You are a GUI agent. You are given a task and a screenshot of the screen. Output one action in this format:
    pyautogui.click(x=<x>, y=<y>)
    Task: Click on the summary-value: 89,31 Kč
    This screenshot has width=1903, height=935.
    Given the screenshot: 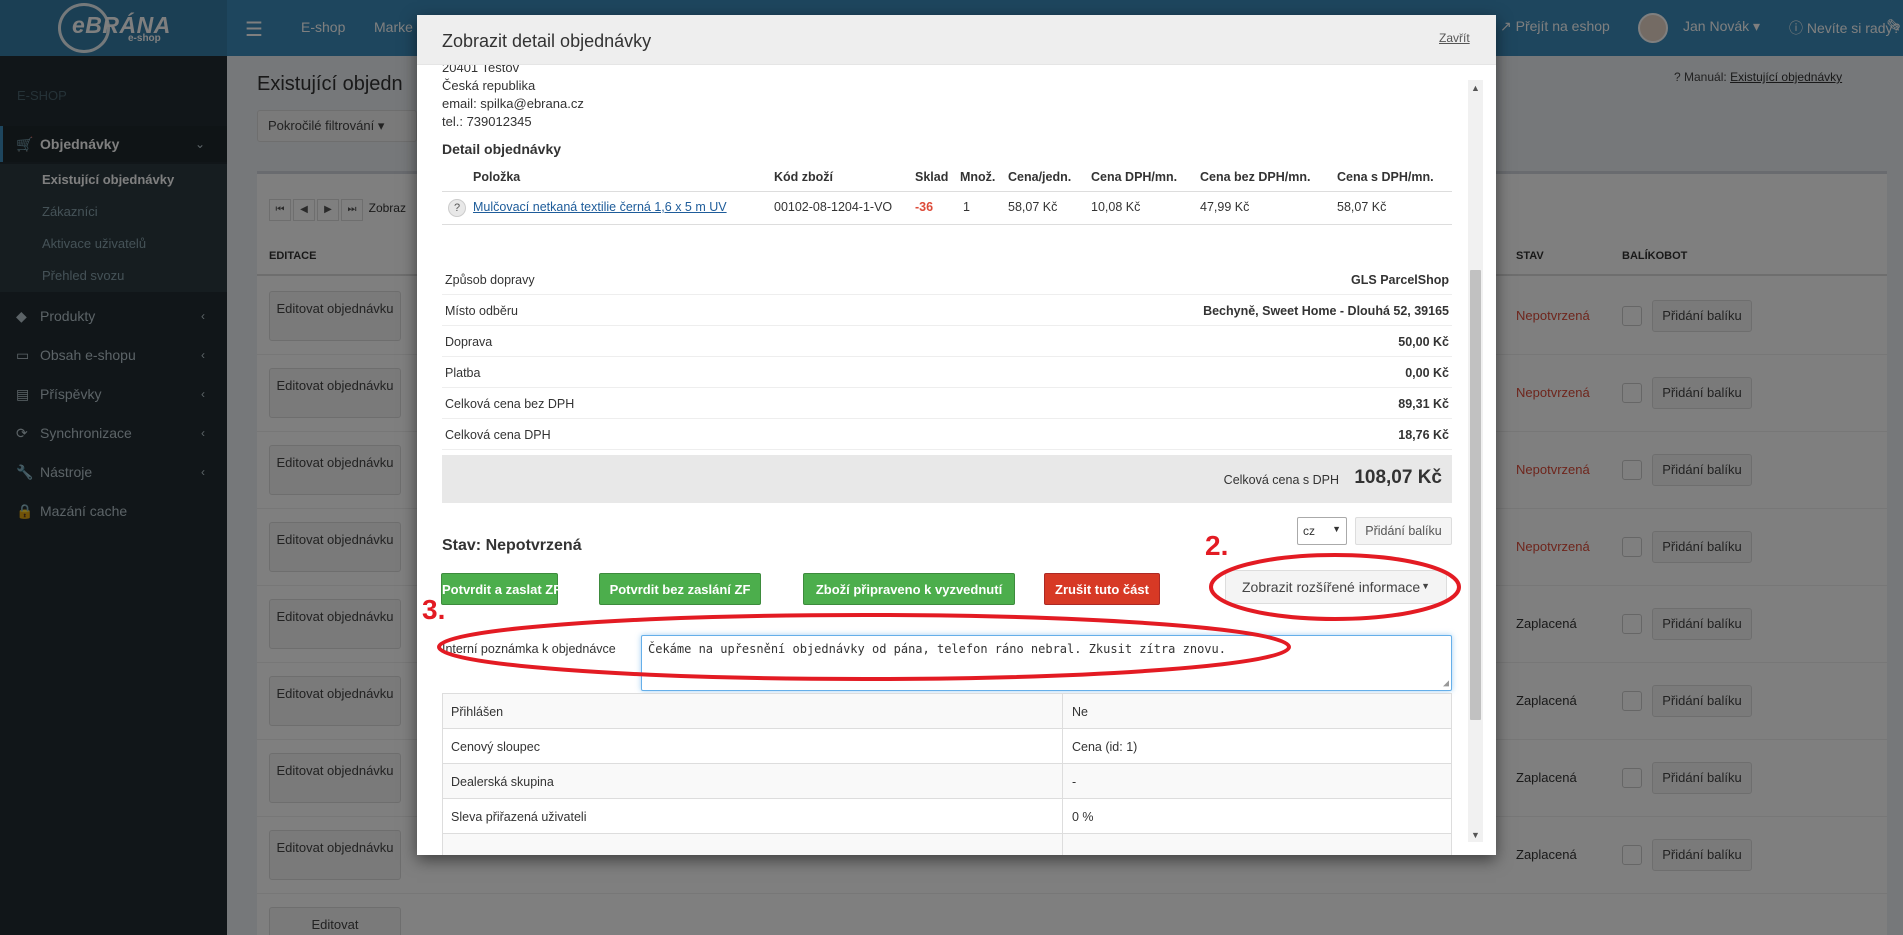 What is the action you would take?
    pyautogui.click(x=1423, y=404)
    